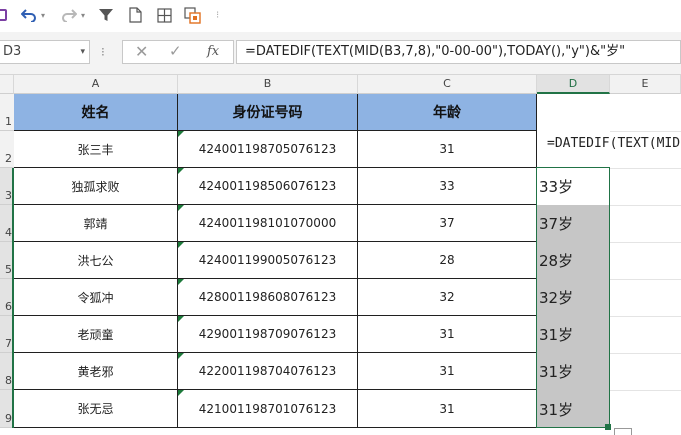 This screenshot has width=681, height=435. I want to click on column-header-d: D, so click(573, 84).